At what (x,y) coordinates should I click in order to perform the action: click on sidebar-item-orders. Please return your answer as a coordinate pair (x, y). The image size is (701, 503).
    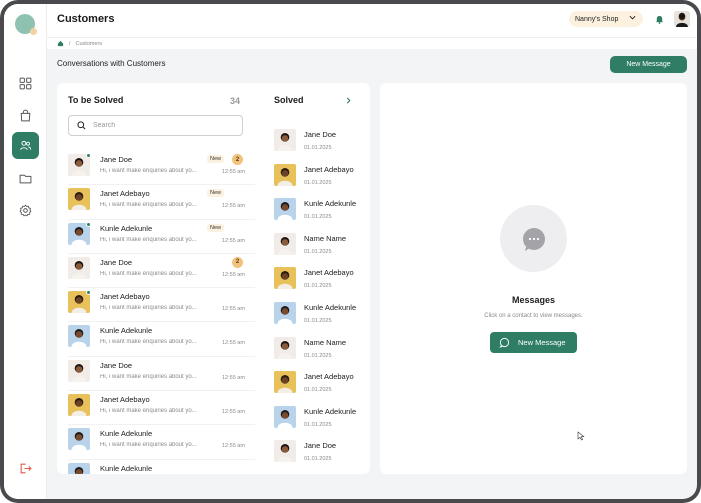
    Looking at the image, I should click on (25, 115).